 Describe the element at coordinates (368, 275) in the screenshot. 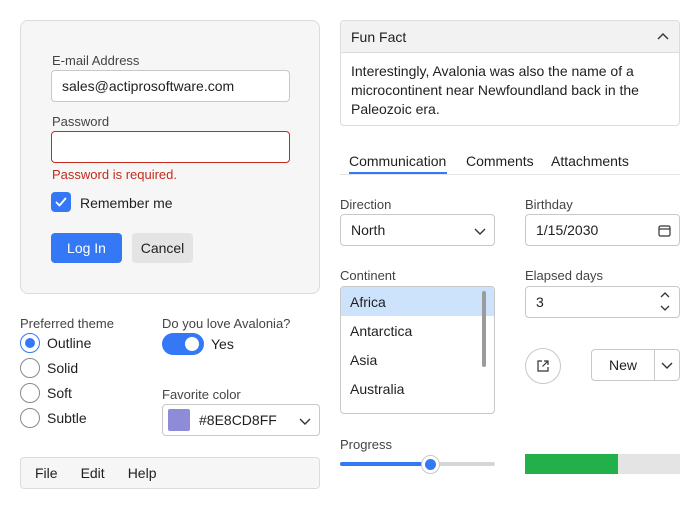

I see `continent-label: Continent` at that location.